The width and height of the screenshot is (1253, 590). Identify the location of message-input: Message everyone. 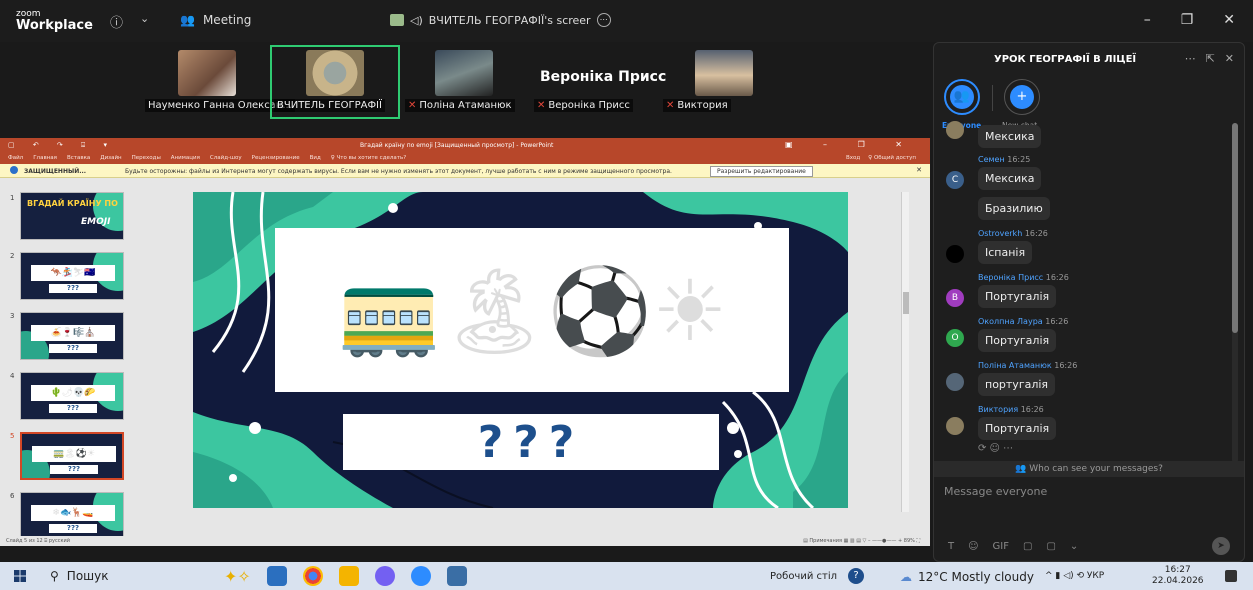
(995, 491).